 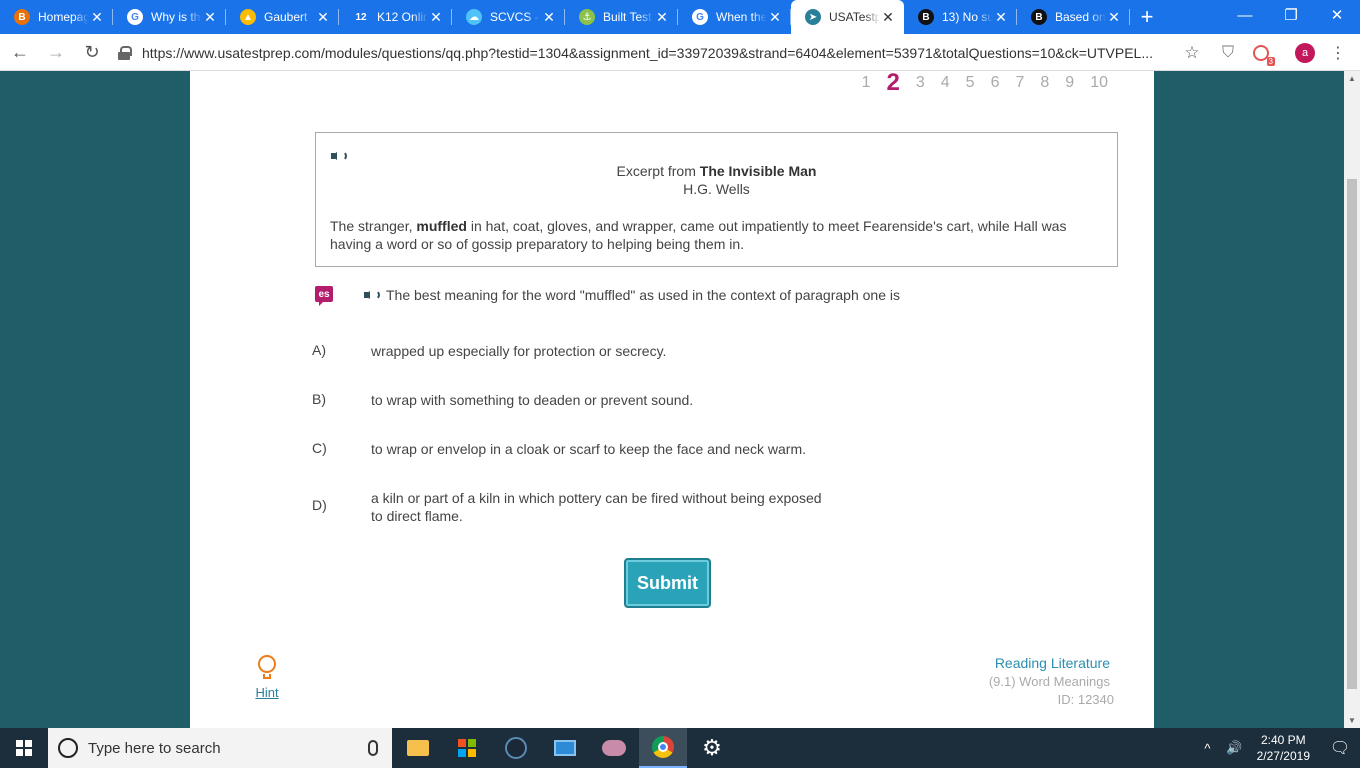 I want to click on lightbulb-icon, so click(x=267, y=667).